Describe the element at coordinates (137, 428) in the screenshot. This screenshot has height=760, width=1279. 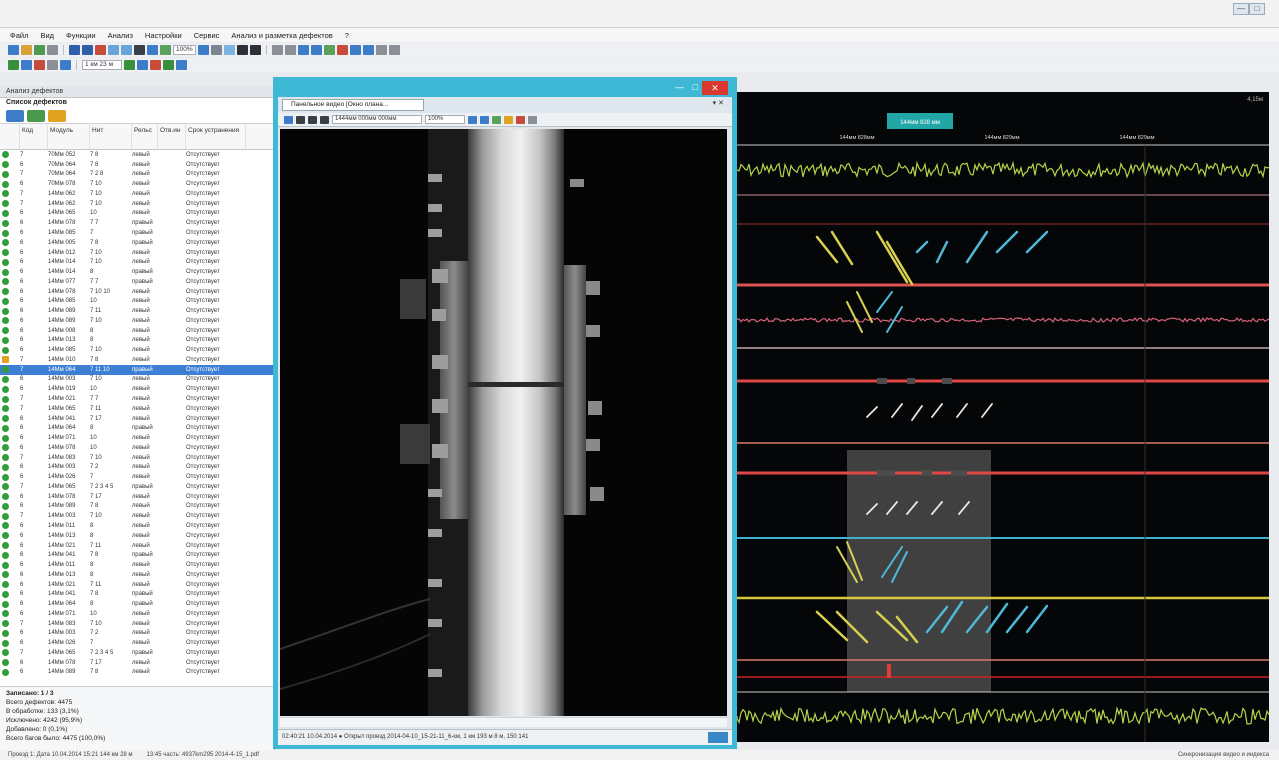
I see `table-row: 6 14Мм 064 8 правый Отсутствует` at that location.